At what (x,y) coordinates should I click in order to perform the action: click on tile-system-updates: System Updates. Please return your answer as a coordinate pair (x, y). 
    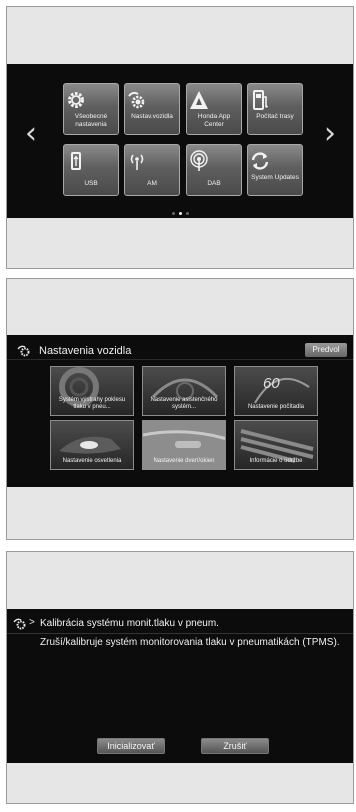
    Looking at the image, I should click on (275, 170).